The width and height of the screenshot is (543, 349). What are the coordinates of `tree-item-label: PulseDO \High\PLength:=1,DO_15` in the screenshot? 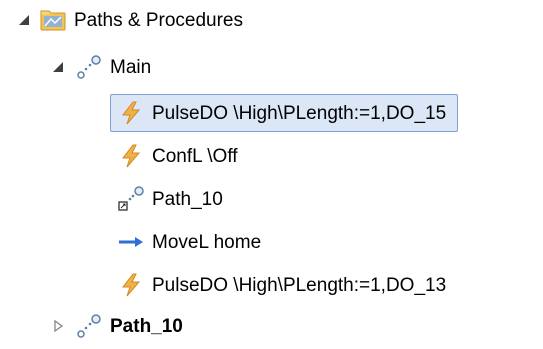 It's located at (299, 113).